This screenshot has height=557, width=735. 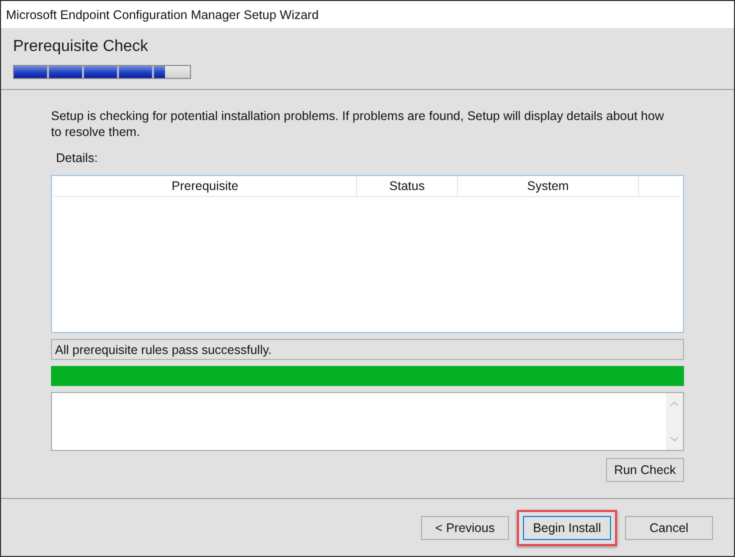 What do you see at coordinates (645, 470) in the screenshot?
I see `run-check-button: Run Check` at bounding box center [645, 470].